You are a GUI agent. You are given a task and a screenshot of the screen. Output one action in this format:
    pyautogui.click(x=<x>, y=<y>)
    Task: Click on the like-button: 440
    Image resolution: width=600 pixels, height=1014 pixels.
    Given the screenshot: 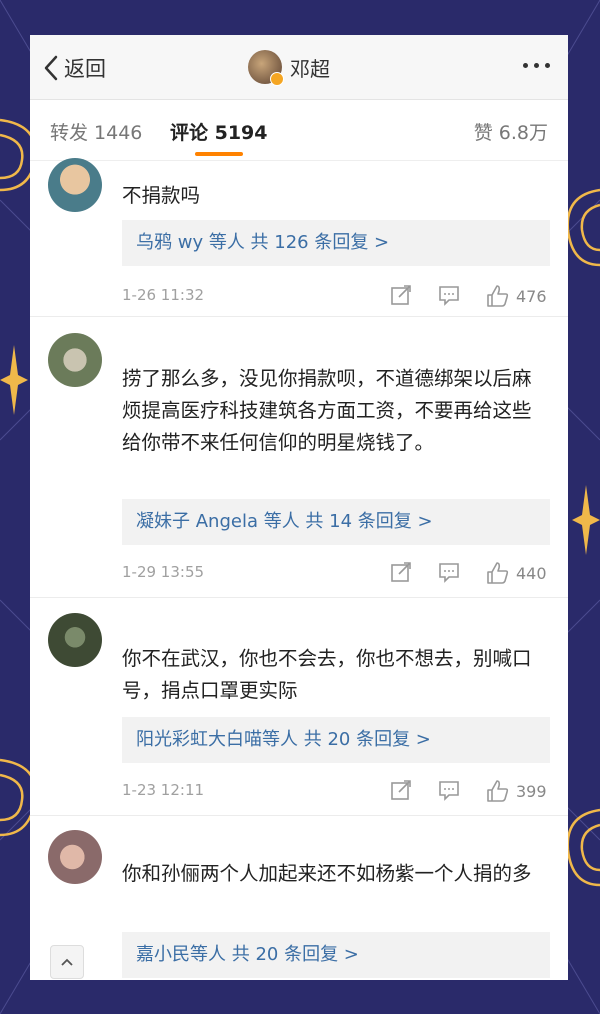 What is the action you would take?
    pyautogui.click(x=516, y=573)
    